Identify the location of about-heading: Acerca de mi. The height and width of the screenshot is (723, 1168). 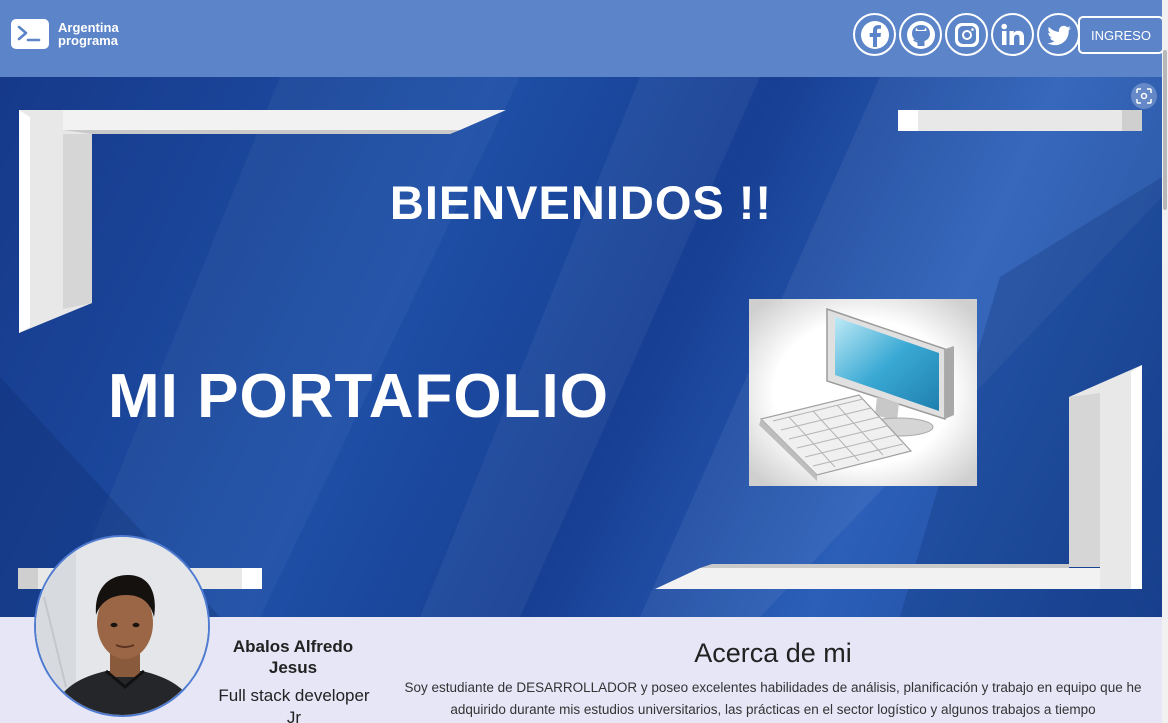
(773, 653).